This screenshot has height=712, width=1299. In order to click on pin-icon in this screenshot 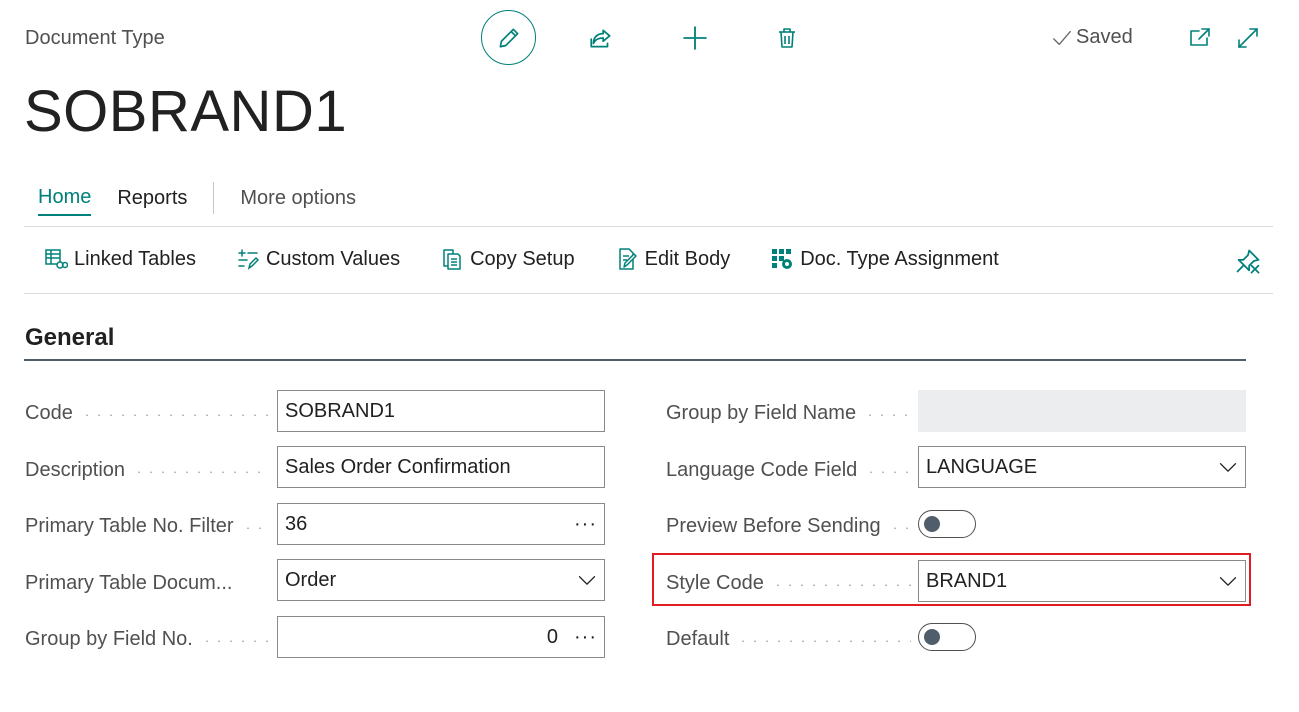, I will do `click(1248, 261)`.